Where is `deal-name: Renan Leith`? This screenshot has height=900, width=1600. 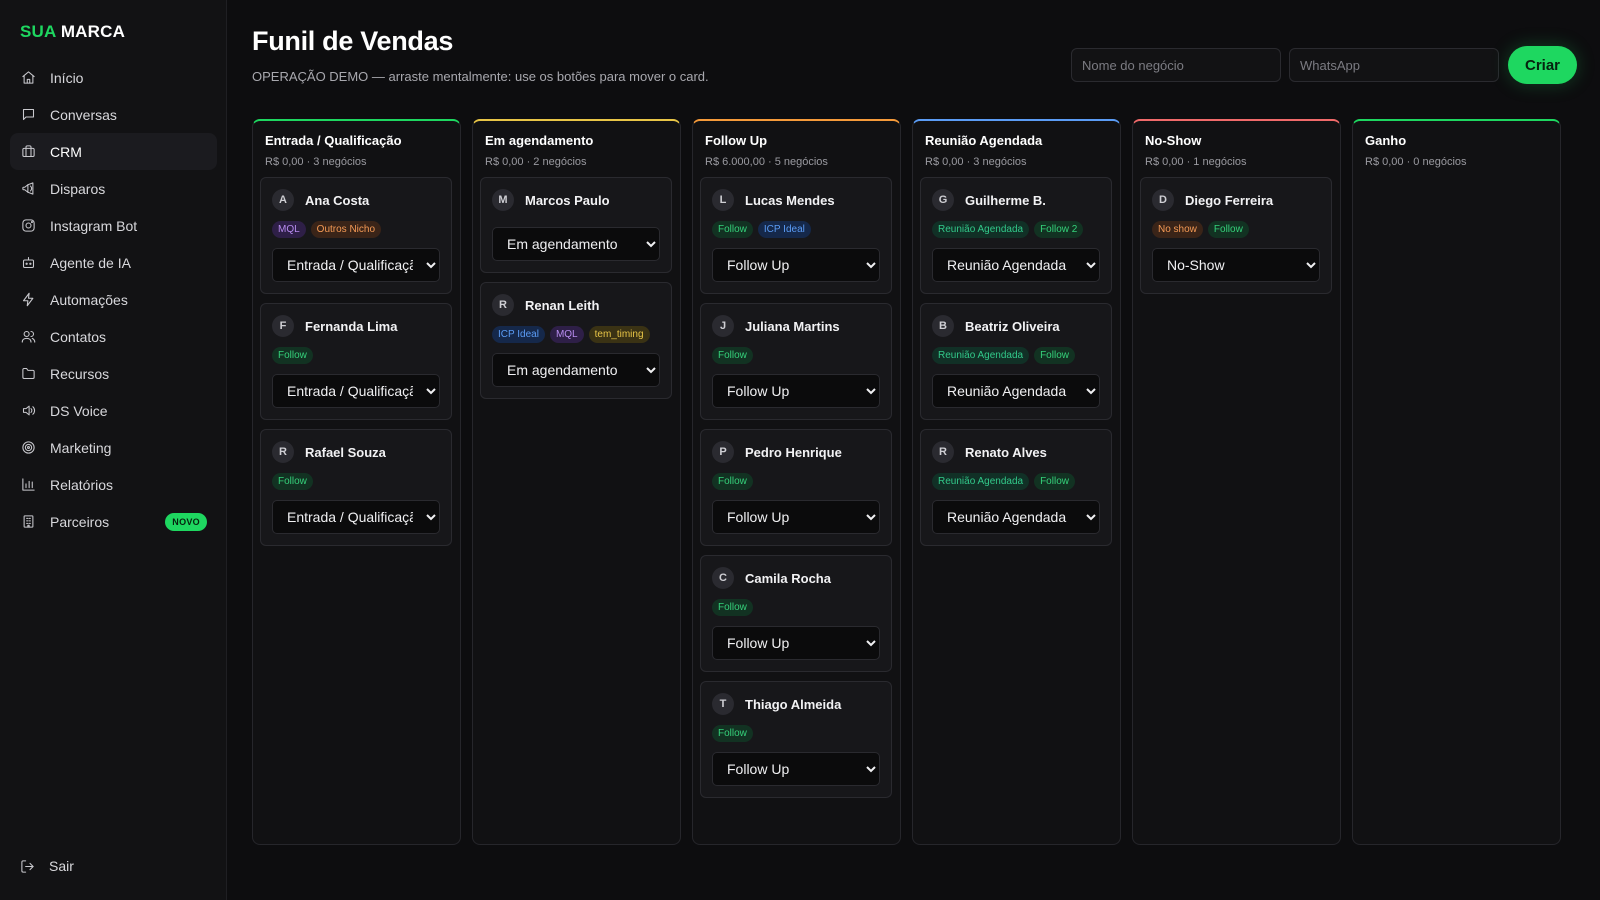 deal-name: Renan Leith is located at coordinates (562, 305).